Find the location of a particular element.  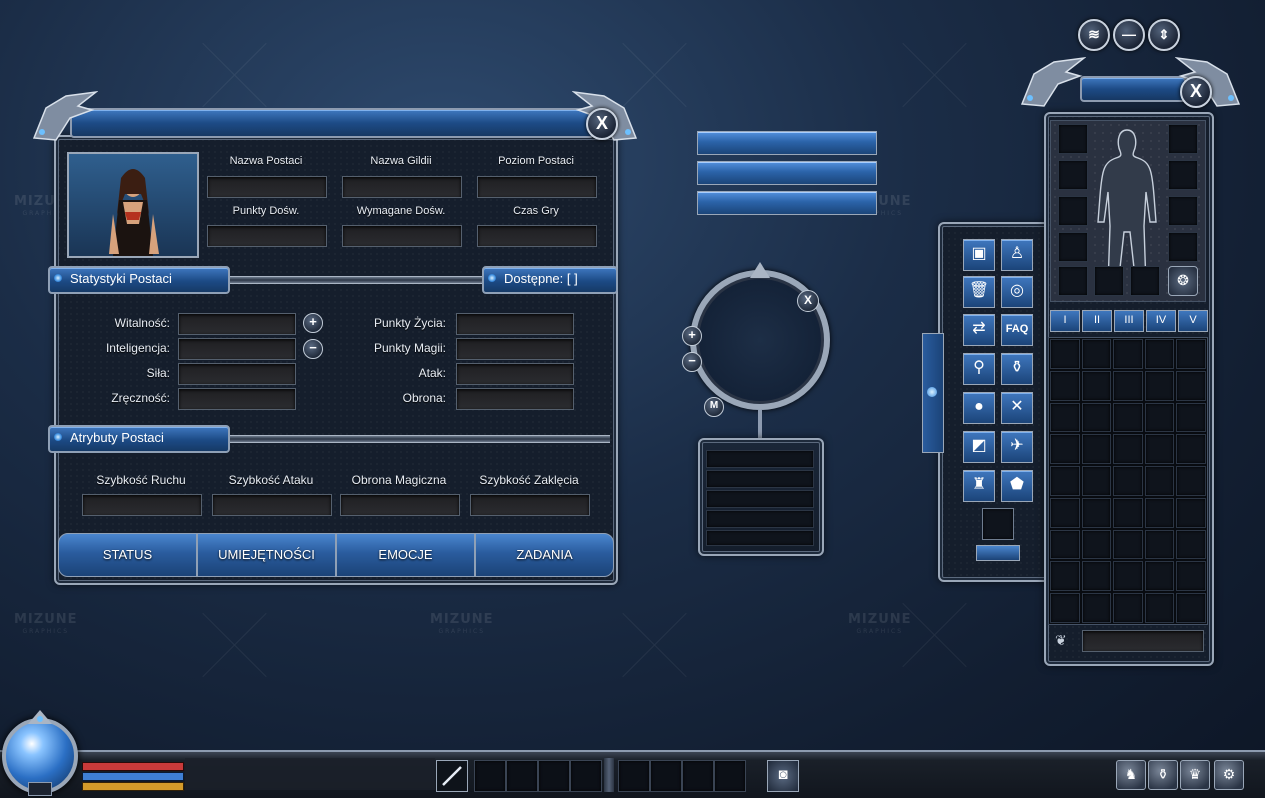

bird-button: ✈ is located at coordinates (1017, 447).